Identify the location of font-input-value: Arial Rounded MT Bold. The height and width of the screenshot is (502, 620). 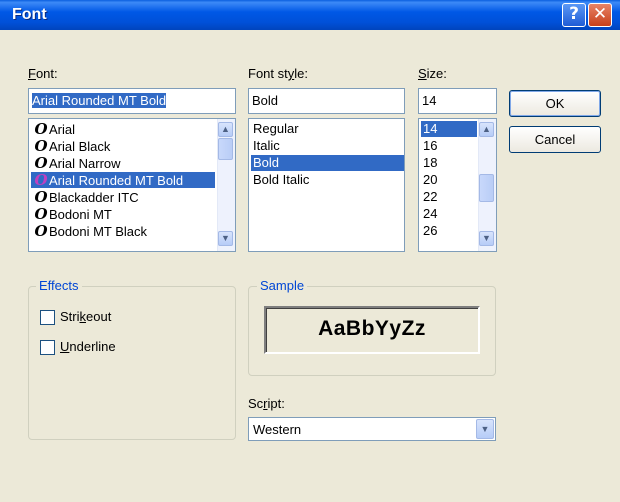
(99, 100).